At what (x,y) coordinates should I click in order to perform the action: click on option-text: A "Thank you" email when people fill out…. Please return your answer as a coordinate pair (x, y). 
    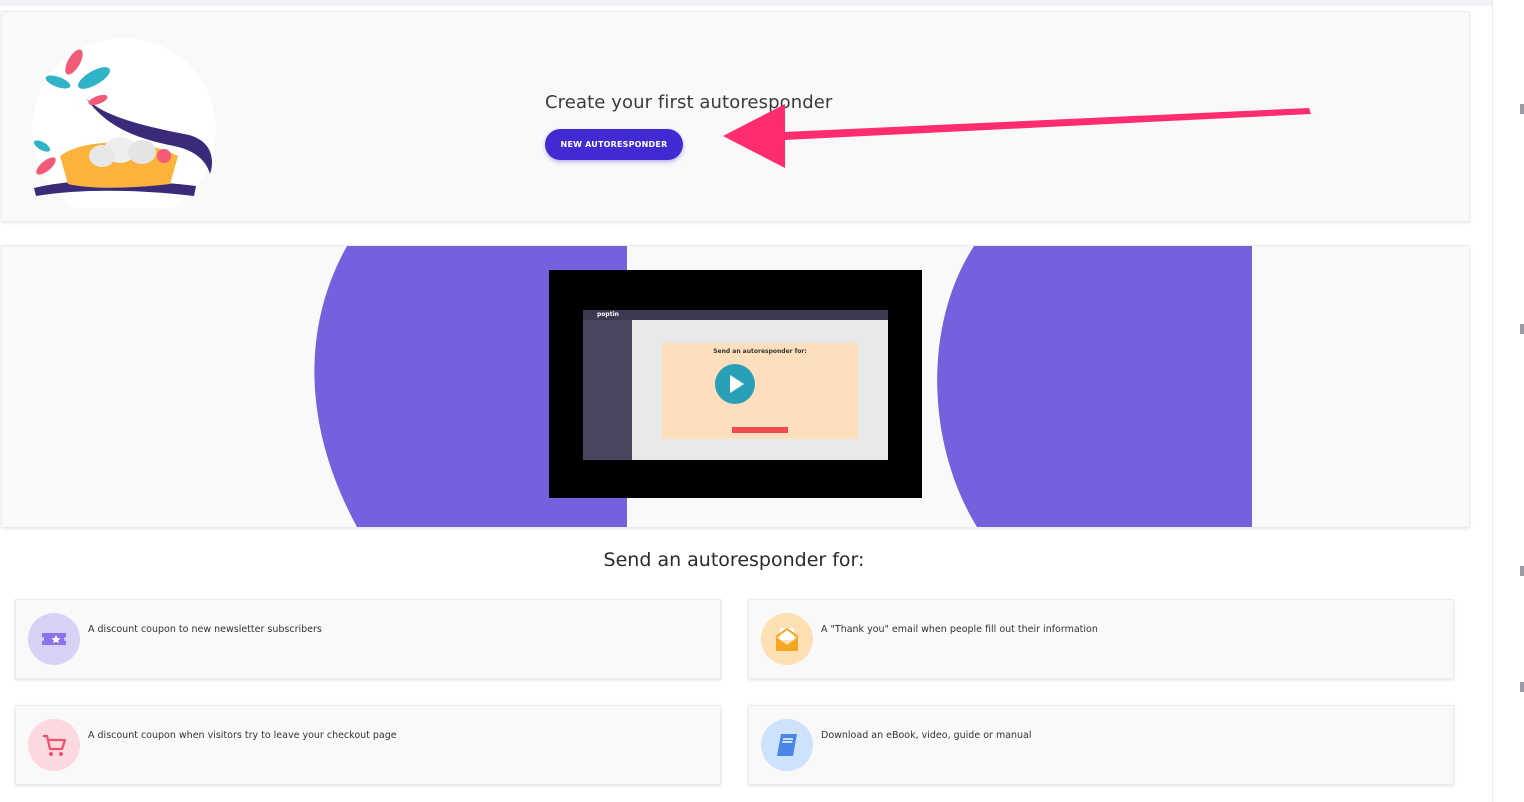
    Looking at the image, I should click on (959, 629).